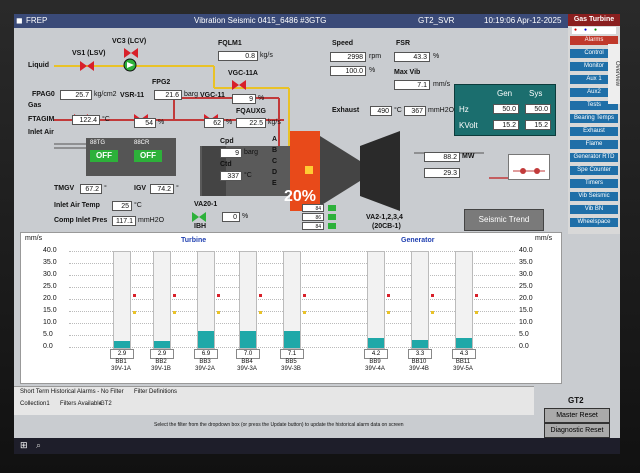 The width and height of the screenshot is (640, 473). What do you see at coordinates (275, 150) in the screenshot?
I see `chamber-b: B` at bounding box center [275, 150].